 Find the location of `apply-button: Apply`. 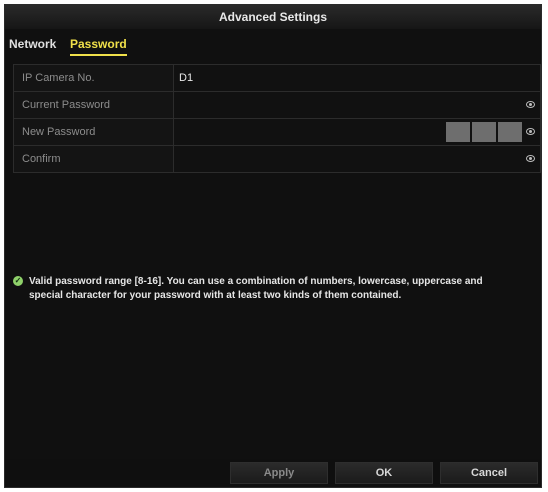

apply-button: Apply is located at coordinates (279, 473).